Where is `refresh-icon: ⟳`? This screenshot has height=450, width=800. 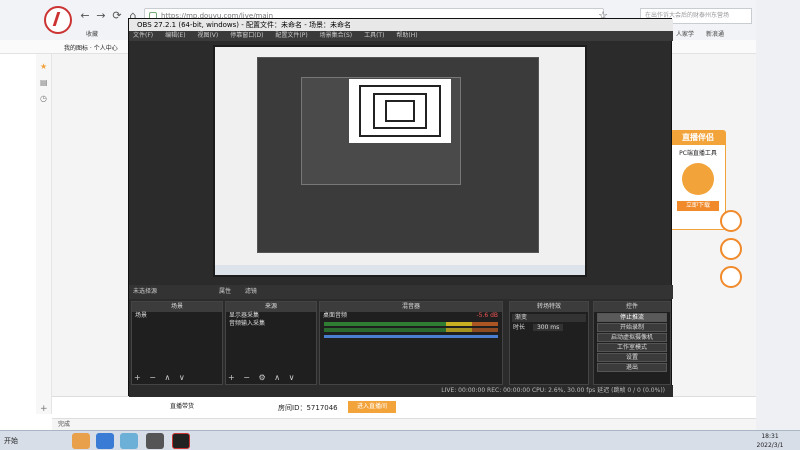 refresh-icon: ⟳ is located at coordinates (117, 16).